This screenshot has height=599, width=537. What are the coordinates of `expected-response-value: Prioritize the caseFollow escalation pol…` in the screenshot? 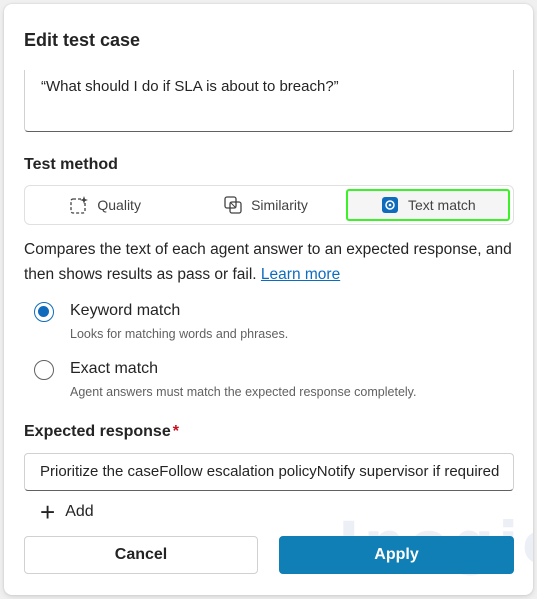 It's located at (270, 471).